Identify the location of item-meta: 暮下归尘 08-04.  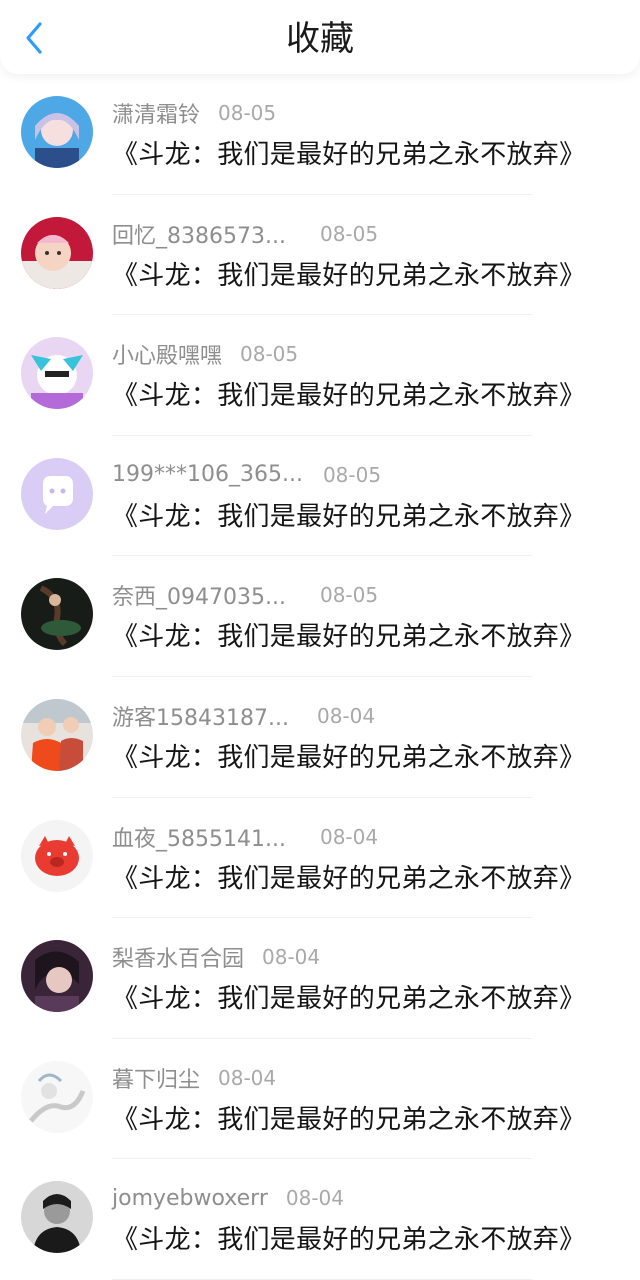
(194, 1078).